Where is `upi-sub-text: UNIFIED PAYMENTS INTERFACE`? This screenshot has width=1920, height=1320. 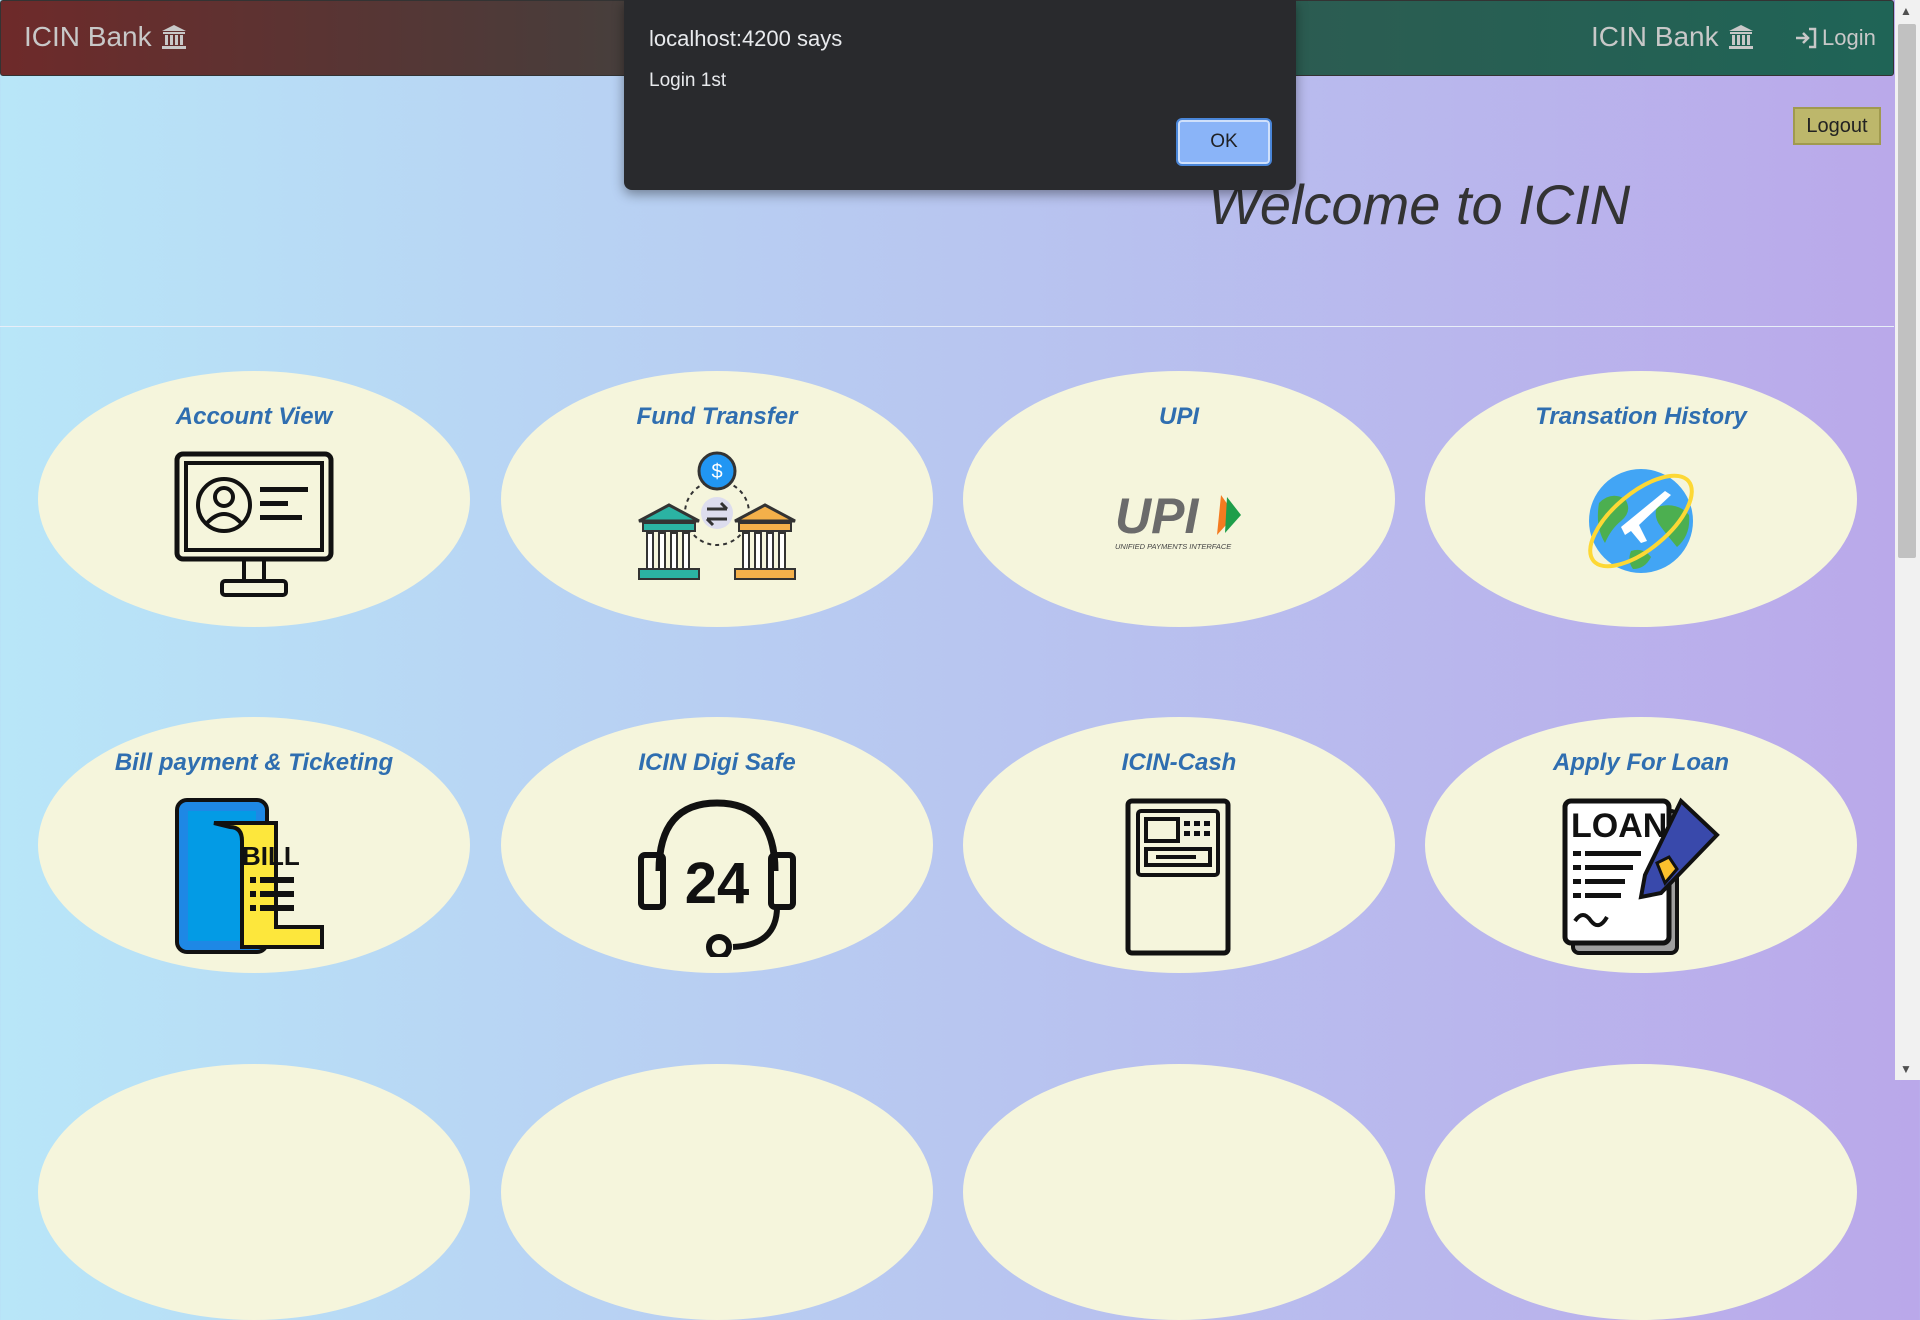 upi-sub-text: UNIFIED PAYMENTS INTERFACE is located at coordinates (1173, 546).